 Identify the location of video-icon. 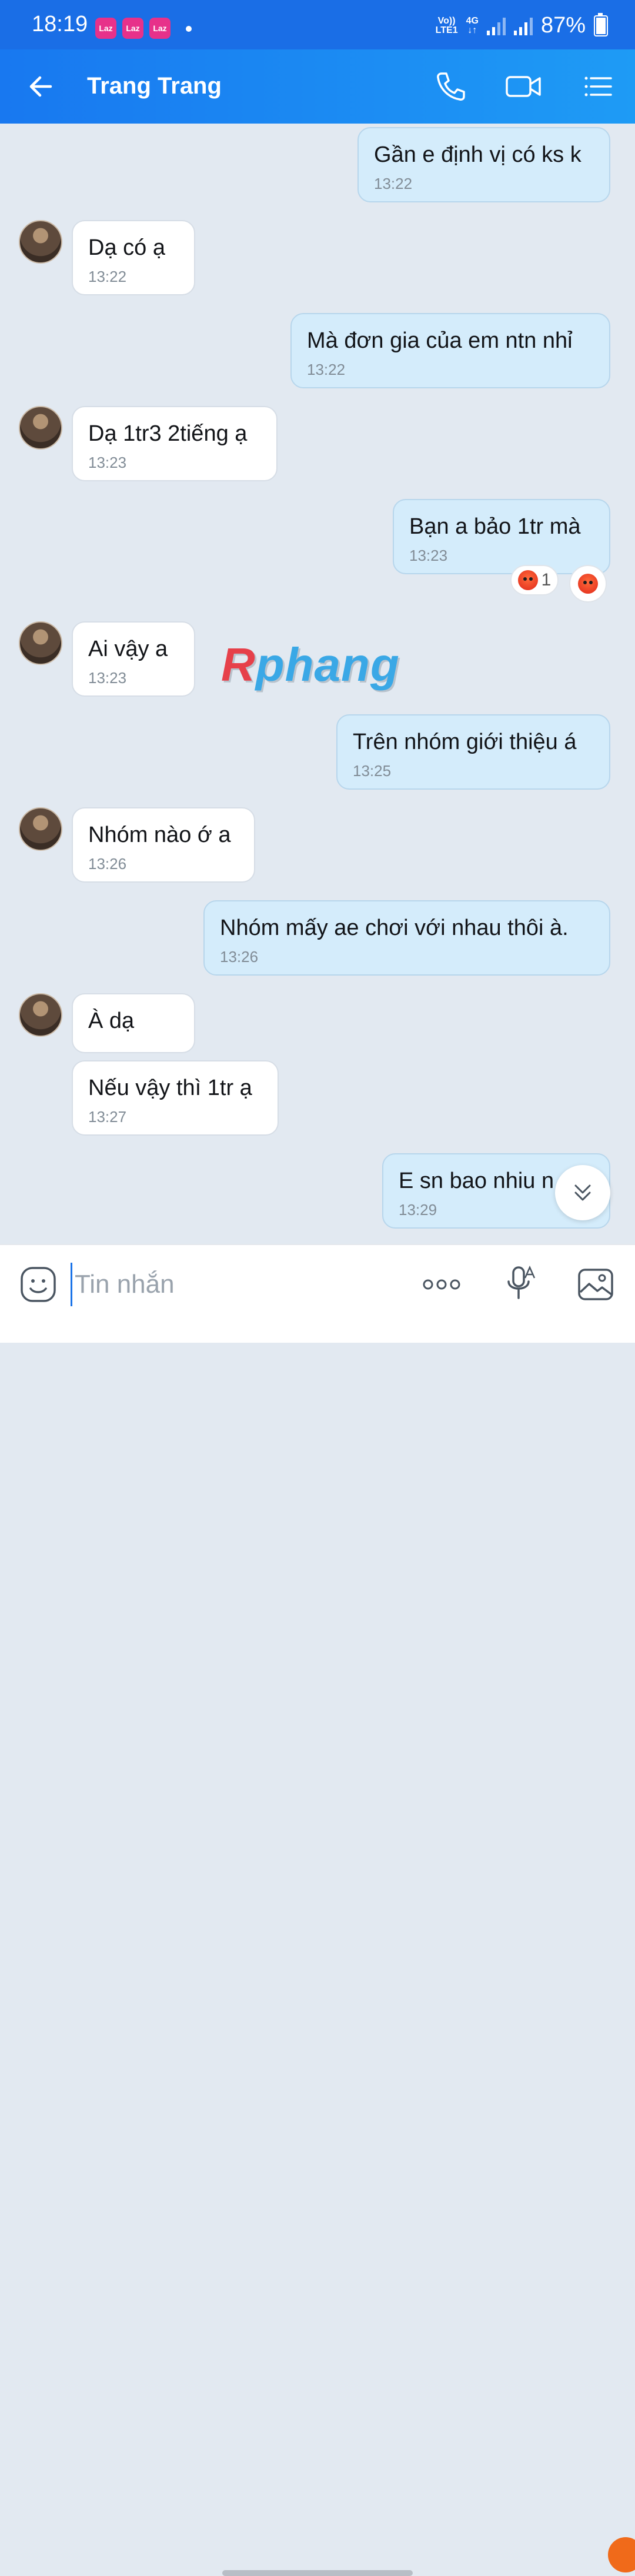
(523, 86).